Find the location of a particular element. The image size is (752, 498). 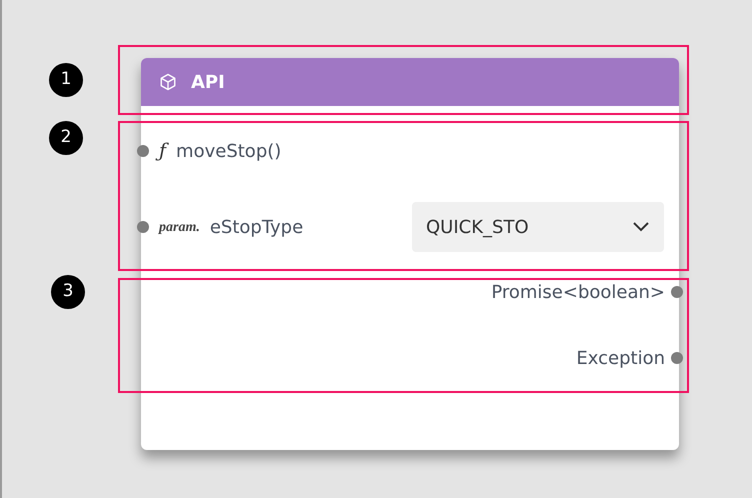

chevron-down-icon is located at coordinates (641, 227).